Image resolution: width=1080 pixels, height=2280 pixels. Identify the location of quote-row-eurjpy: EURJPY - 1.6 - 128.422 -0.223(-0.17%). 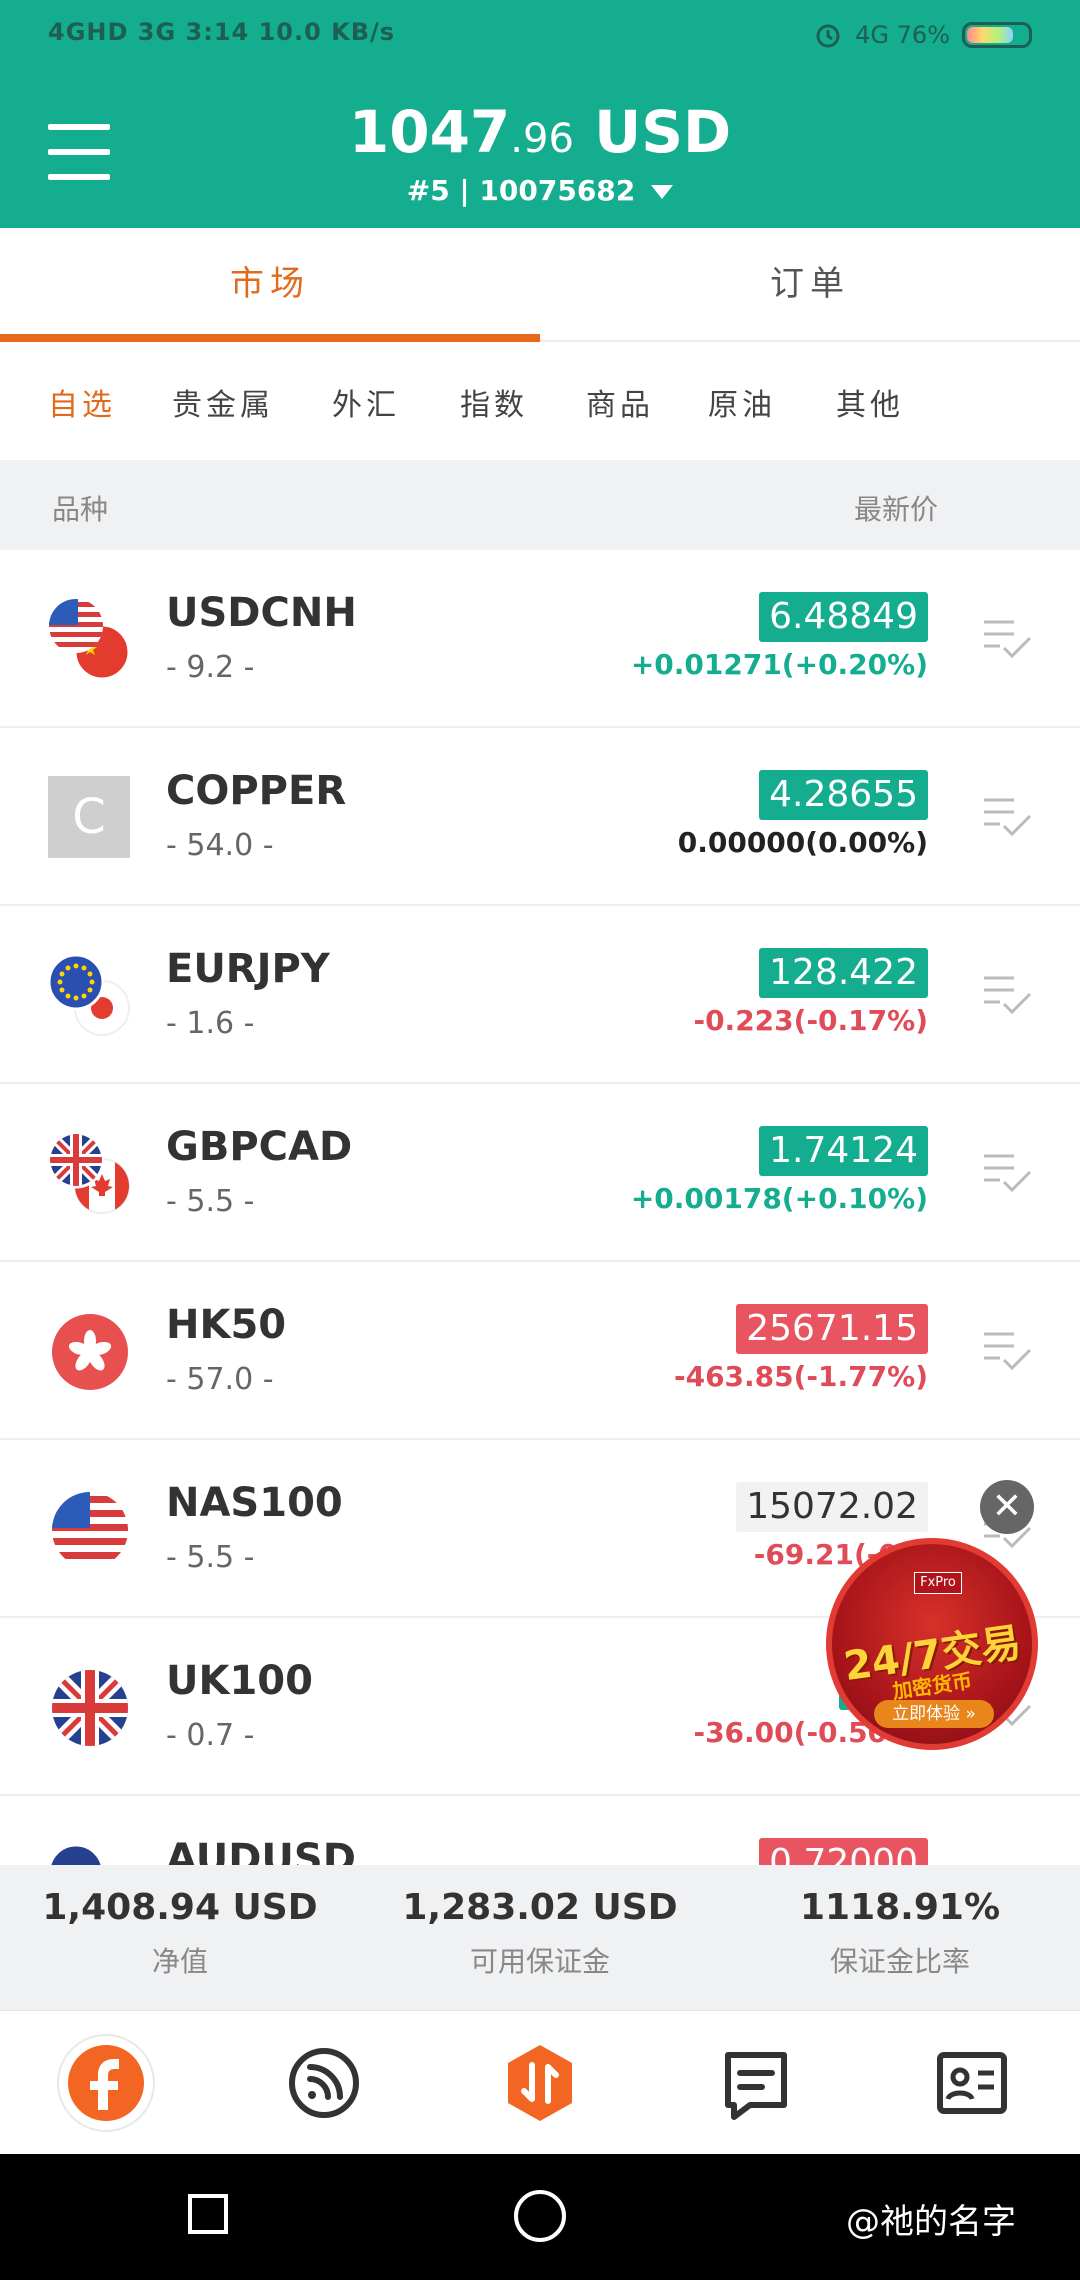
(540, 995).